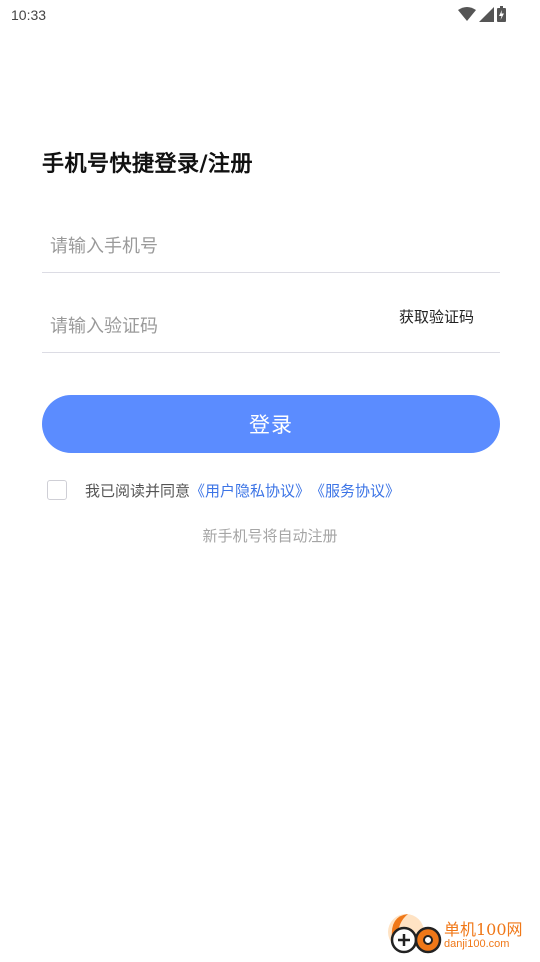  Describe the element at coordinates (29, 15) in the screenshot. I see `status-time: 10:33` at that location.